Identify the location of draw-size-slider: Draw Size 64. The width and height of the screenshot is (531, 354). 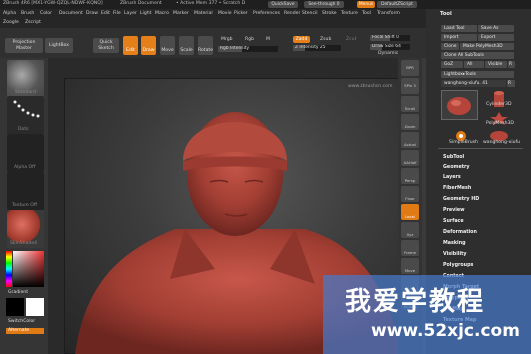
(390, 47).